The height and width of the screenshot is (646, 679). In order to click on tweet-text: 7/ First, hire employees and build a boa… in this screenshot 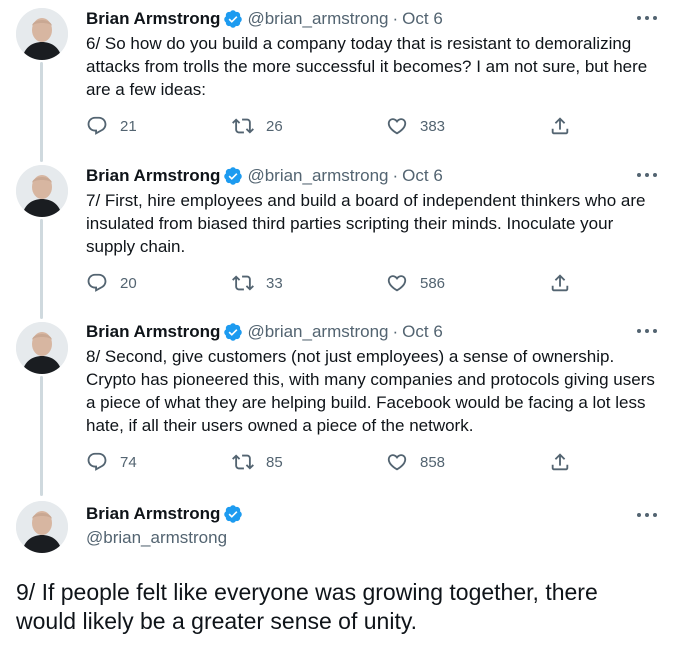, I will do `click(366, 223)`.